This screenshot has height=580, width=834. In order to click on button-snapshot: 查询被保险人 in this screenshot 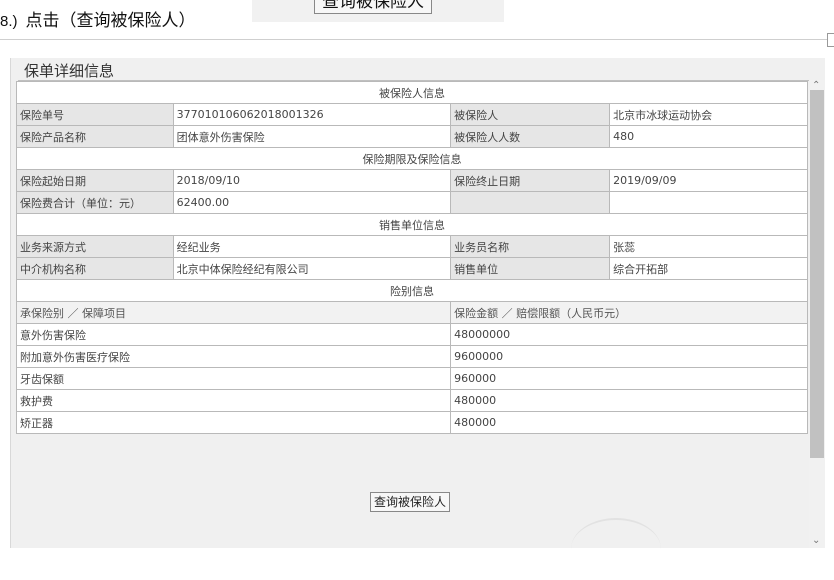, I will do `click(378, 11)`.